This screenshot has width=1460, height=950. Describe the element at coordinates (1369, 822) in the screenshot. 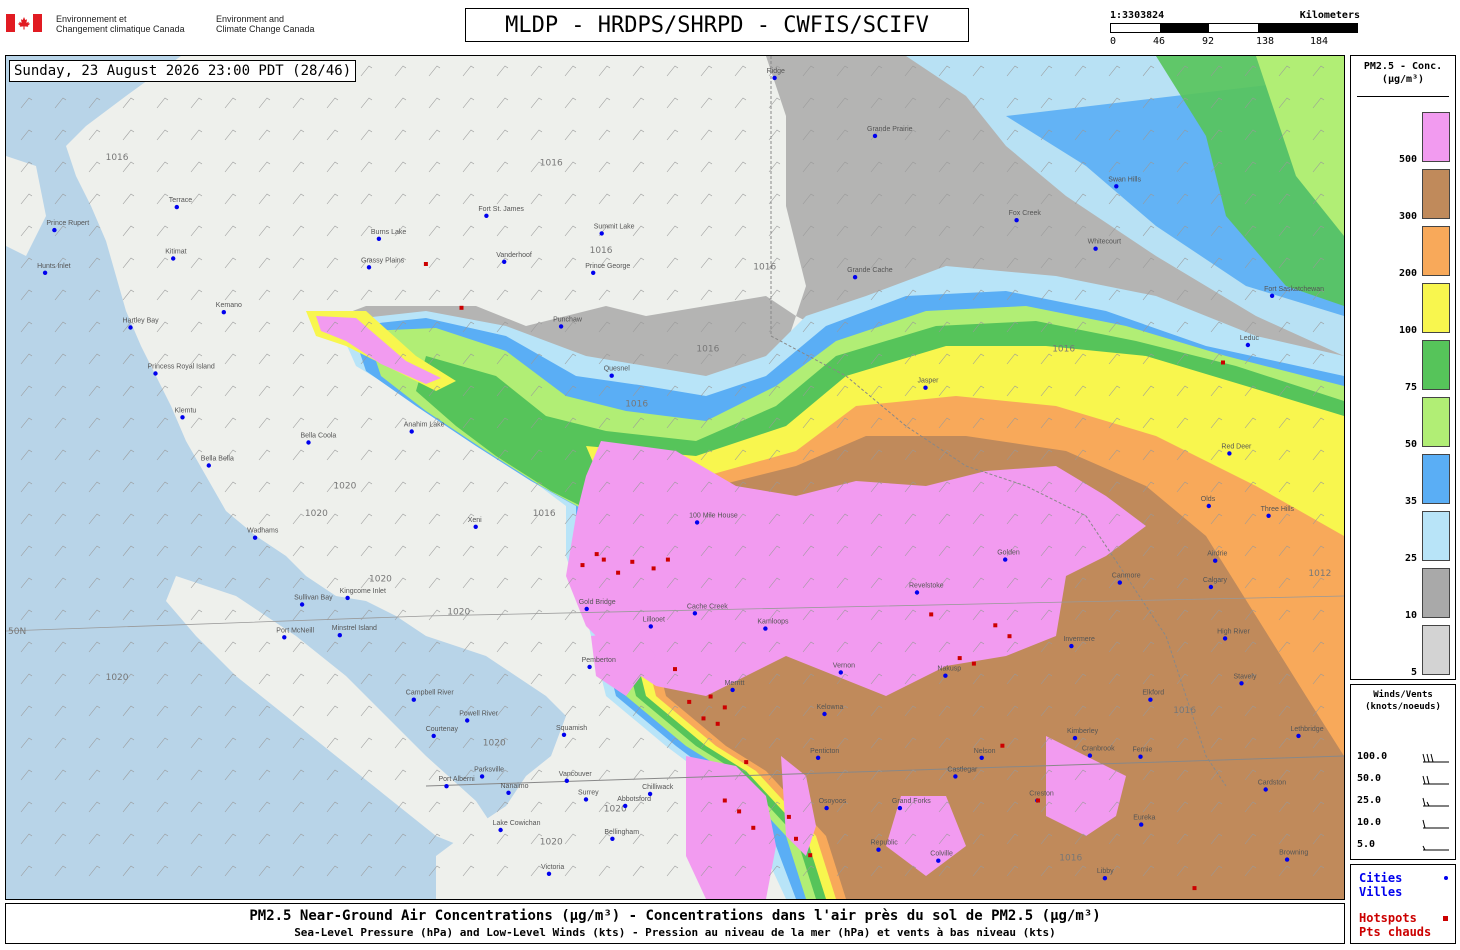

I see `wind-speed-label: 10.0` at that location.